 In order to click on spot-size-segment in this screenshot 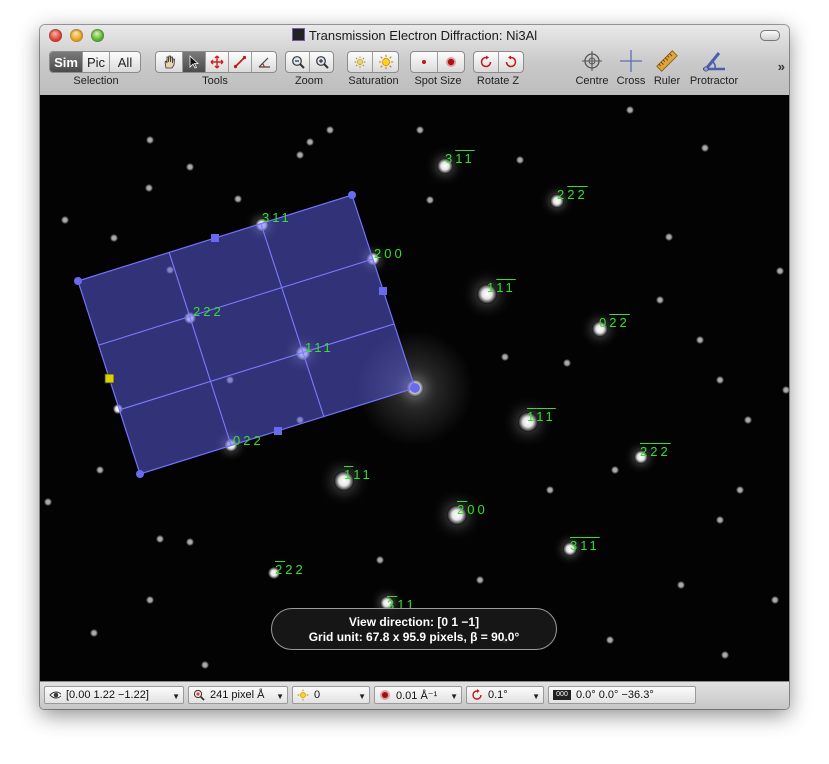, I will do `click(437, 62)`.